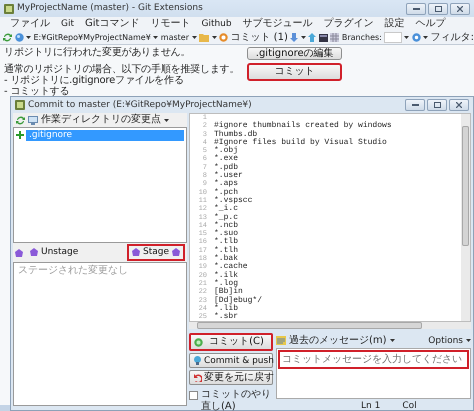  What do you see at coordinates (236, 134) in the screenshot?
I see `code-line: Thumbs.db` at bounding box center [236, 134].